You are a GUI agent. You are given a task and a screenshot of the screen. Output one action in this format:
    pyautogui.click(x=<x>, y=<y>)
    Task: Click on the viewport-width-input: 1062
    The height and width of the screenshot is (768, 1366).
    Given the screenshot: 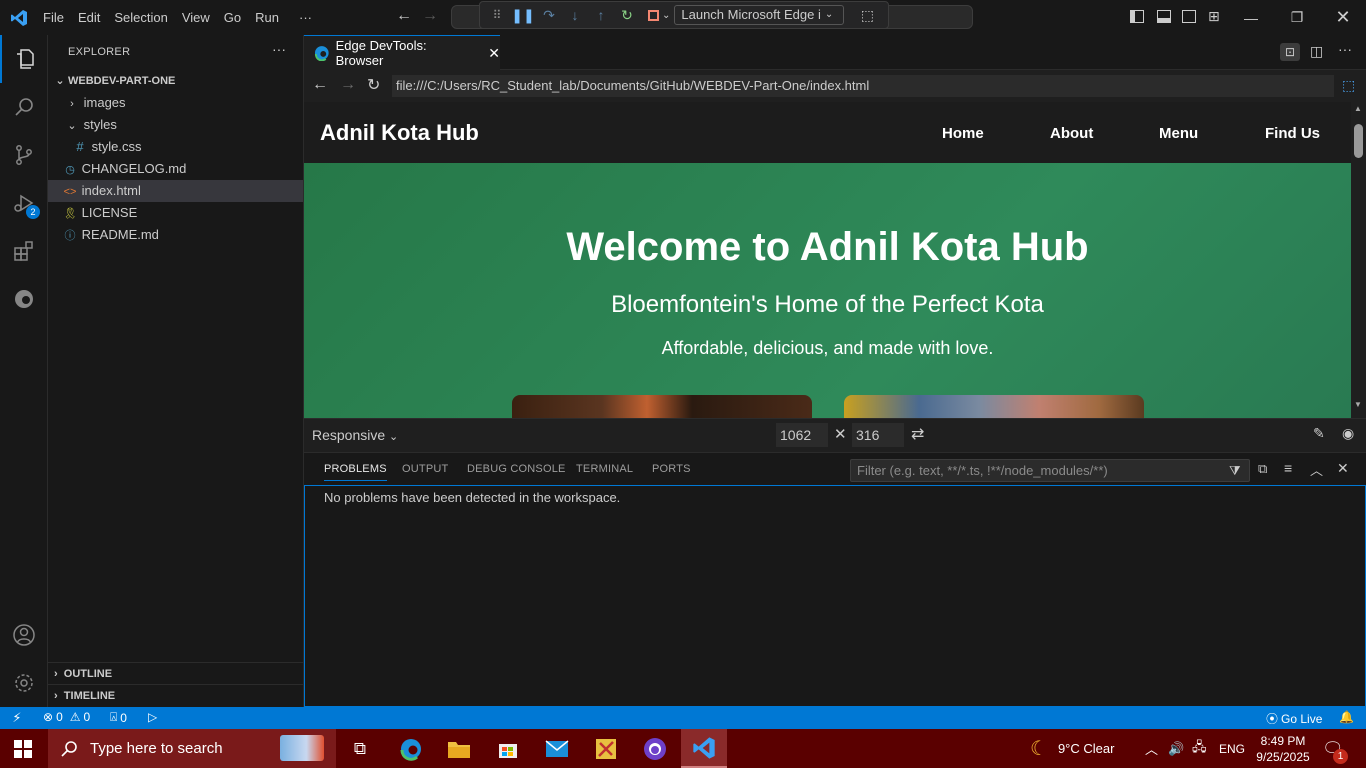 What is the action you would take?
    pyautogui.click(x=802, y=435)
    